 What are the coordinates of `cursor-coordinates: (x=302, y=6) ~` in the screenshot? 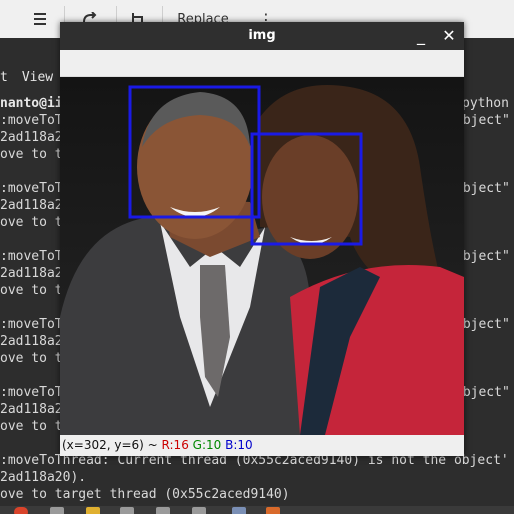 It's located at (110, 445).